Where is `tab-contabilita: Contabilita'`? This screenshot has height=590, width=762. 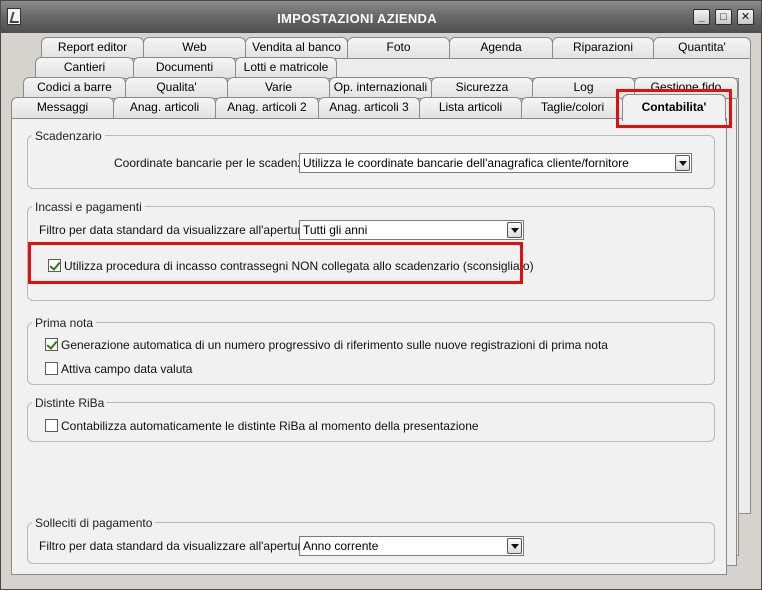
tab-contabilita: Contabilita' is located at coordinates (674, 107).